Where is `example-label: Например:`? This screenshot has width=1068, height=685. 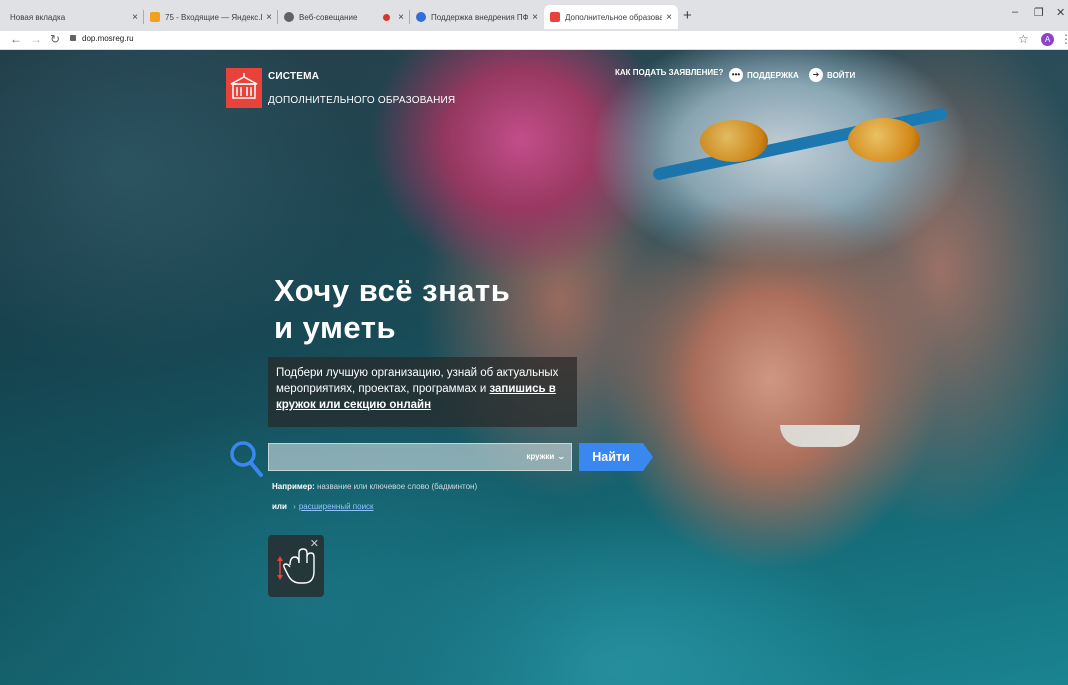
example-label: Например: is located at coordinates (293, 486).